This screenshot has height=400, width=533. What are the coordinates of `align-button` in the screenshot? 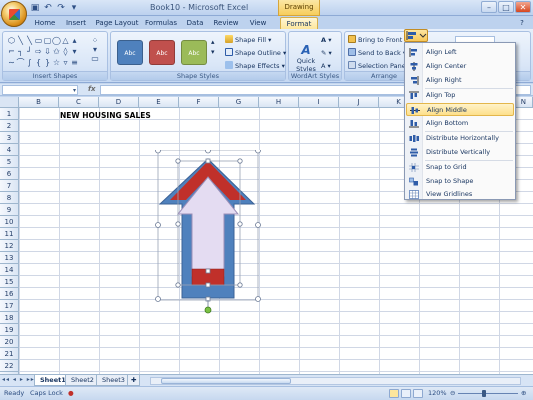 It's located at (416, 35).